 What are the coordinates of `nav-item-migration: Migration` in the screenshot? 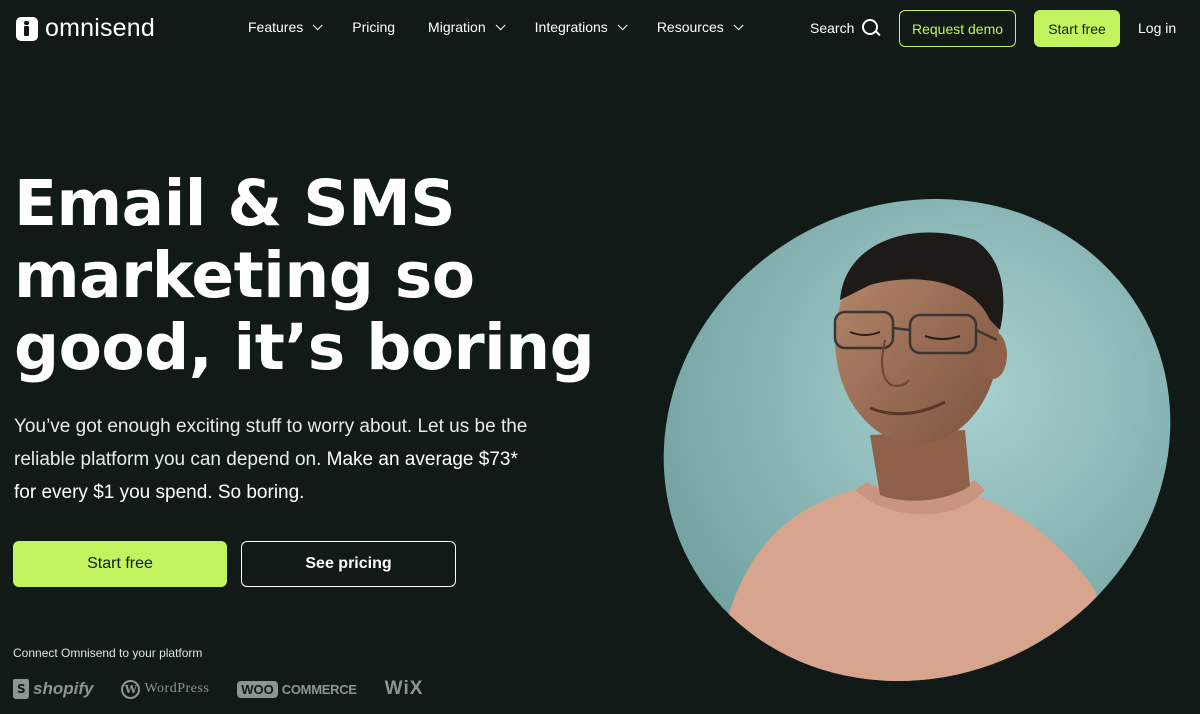 It's located at (467, 27).